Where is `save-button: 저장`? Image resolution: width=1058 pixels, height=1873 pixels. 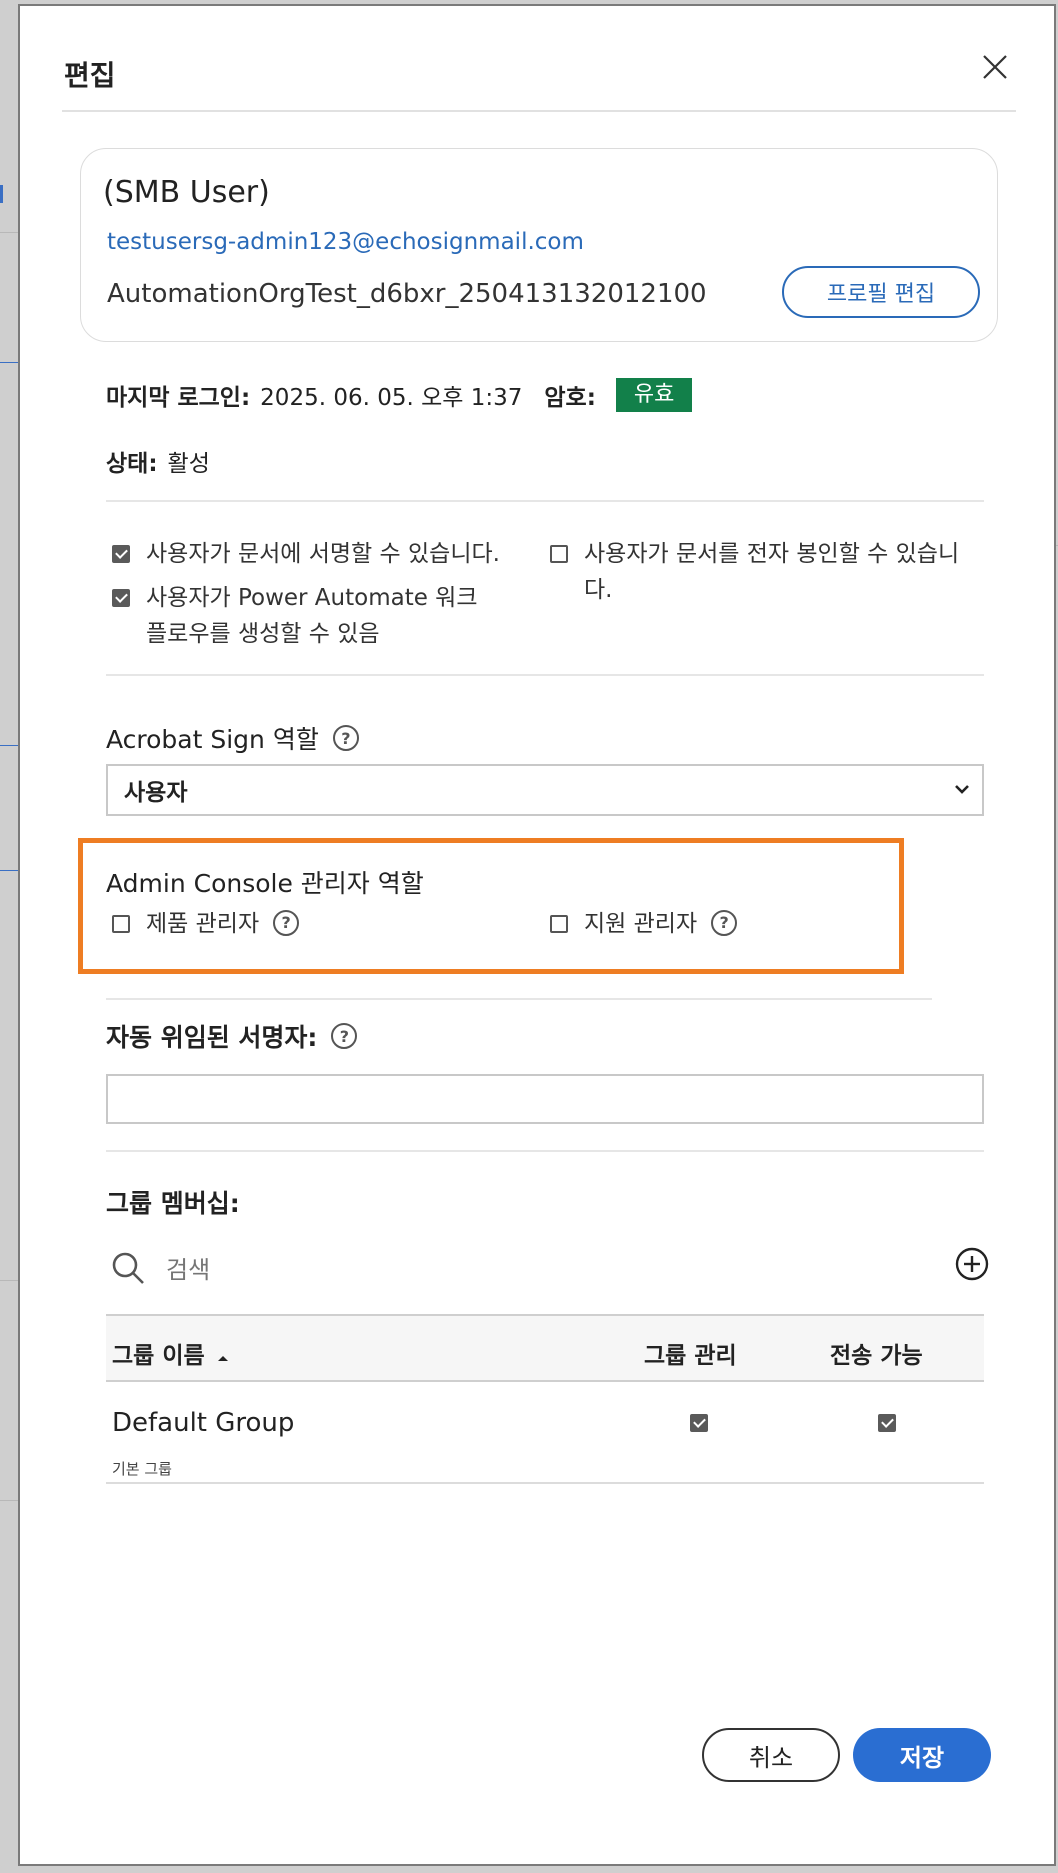
save-button: 저장 is located at coordinates (922, 1755).